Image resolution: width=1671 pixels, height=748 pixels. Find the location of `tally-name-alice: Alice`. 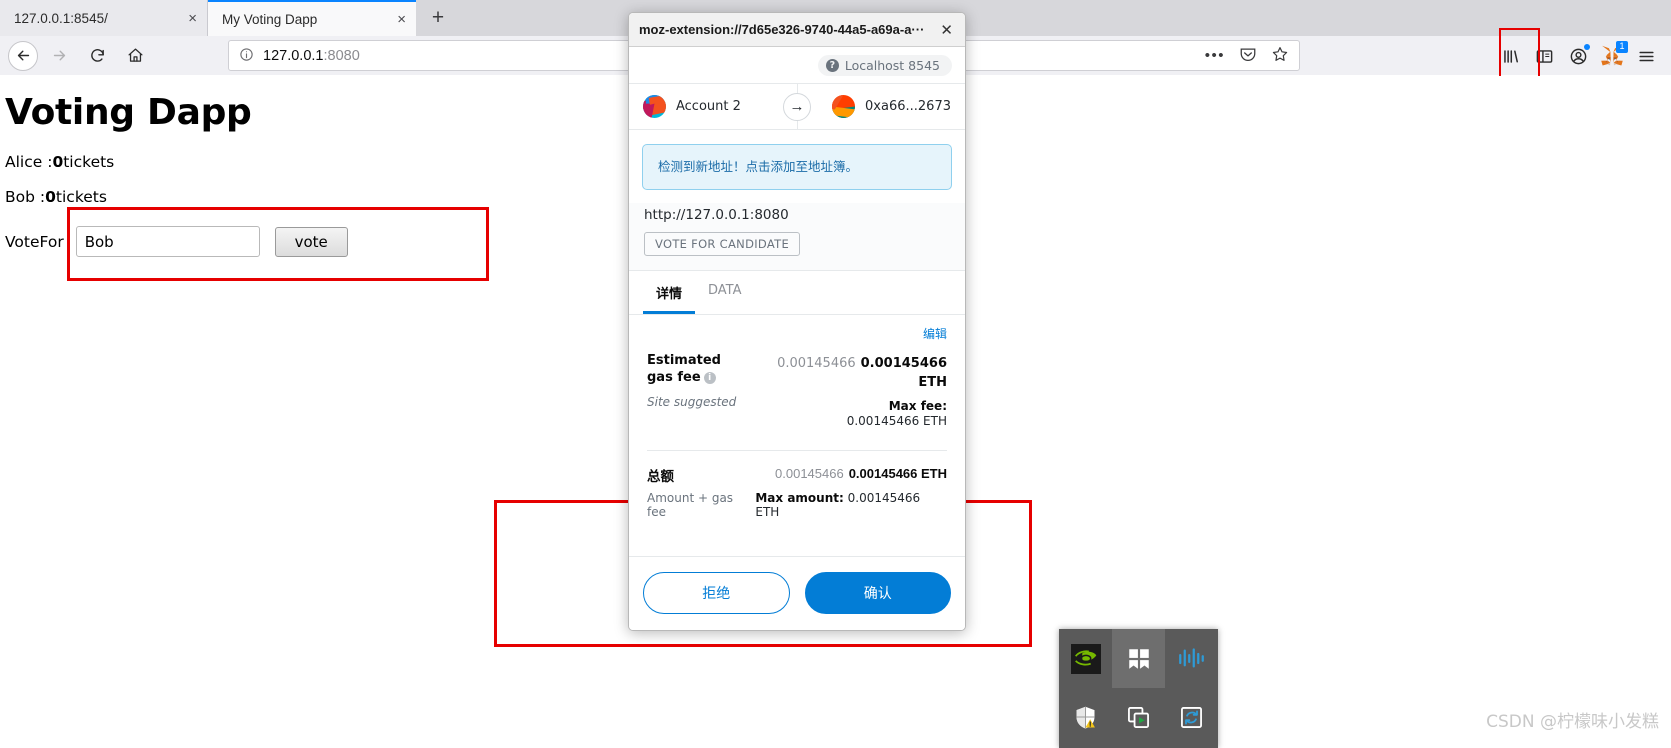

tally-name-alice: Alice is located at coordinates (24, 162).